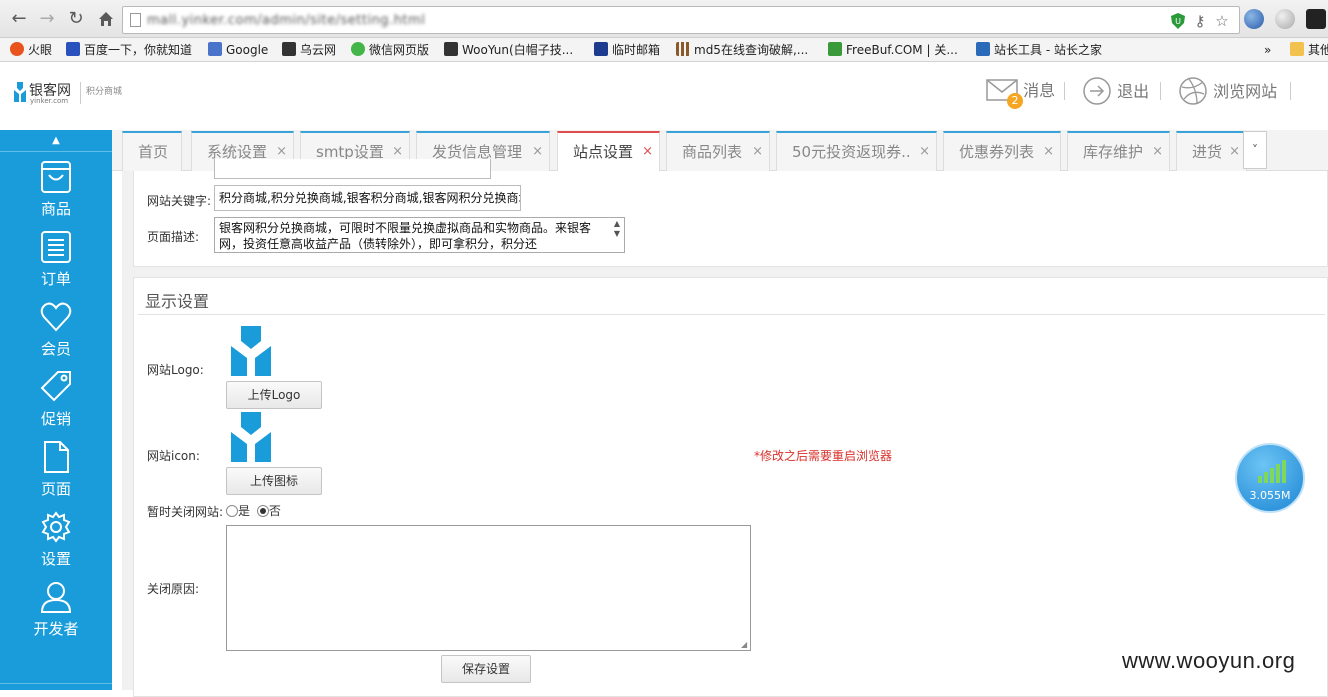 This screenshot has height=697, width=1328. I want to click on other-bookmarks: 其他, so click(1309, 50).